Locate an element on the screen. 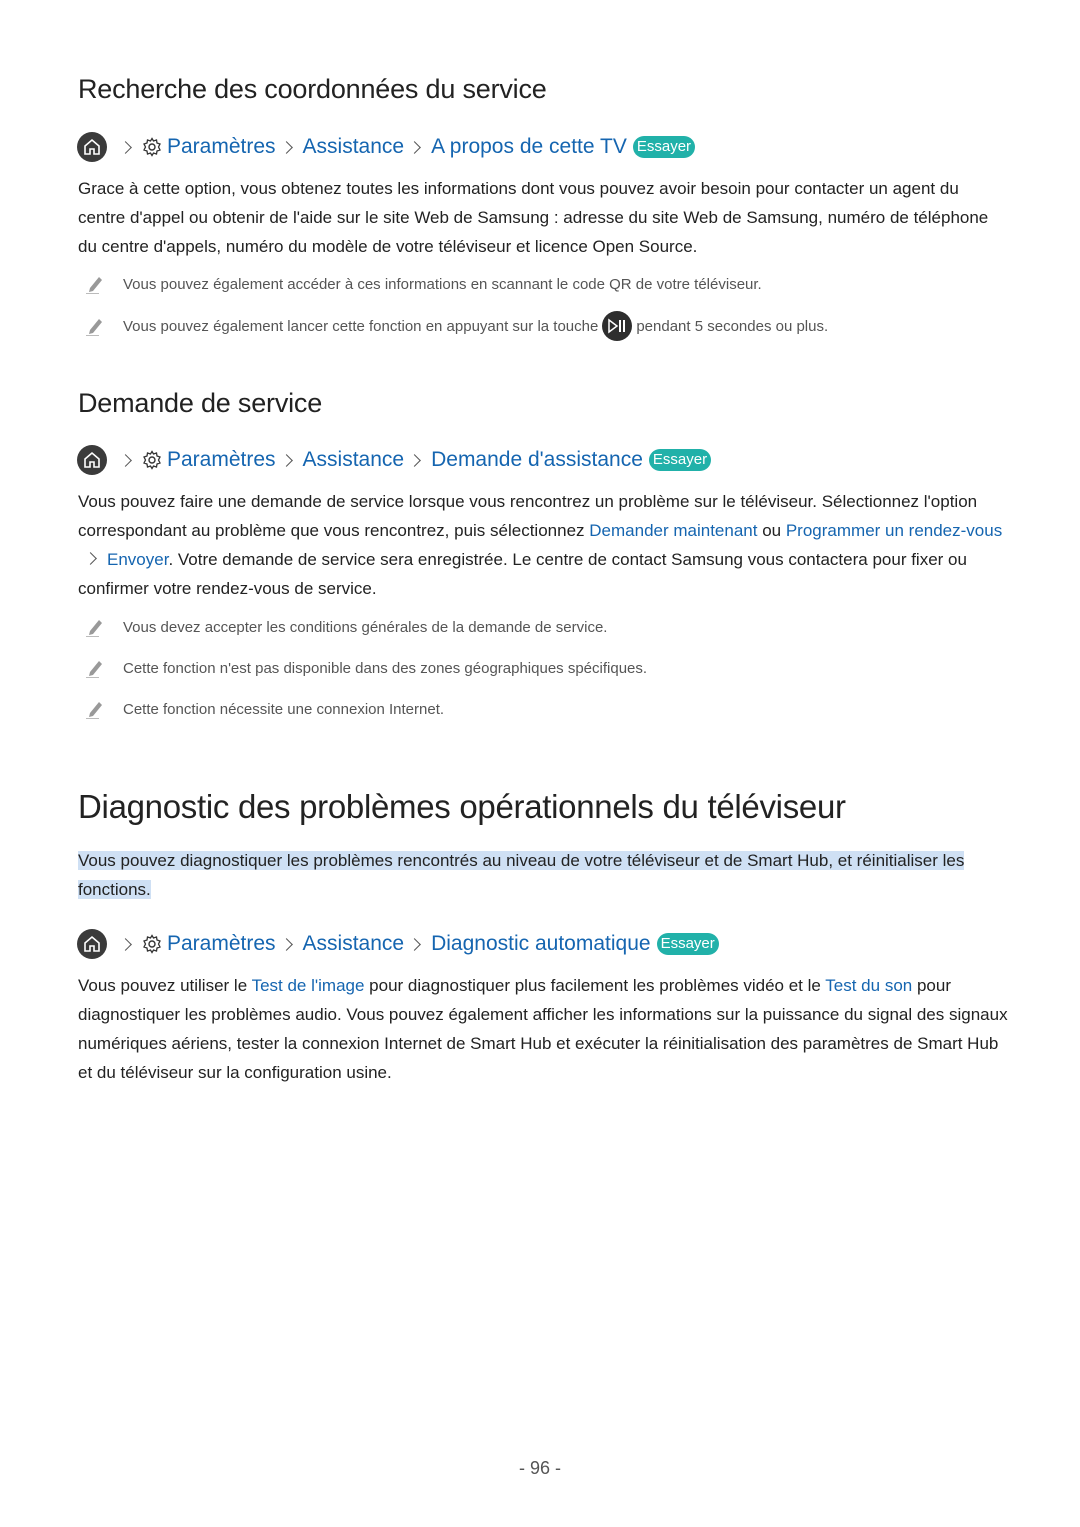 The image size is (1080, 1527). breadcrumb-item: Demande d'assistance is located at coordinates (537, 460).